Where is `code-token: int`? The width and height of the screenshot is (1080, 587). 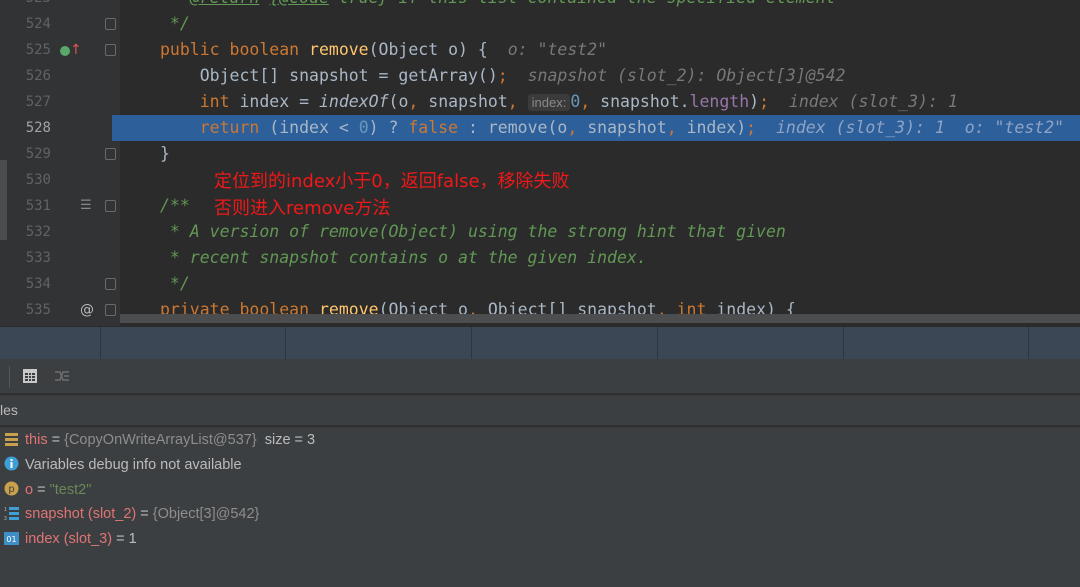 code-token: int is located at coordinates (219, 101).